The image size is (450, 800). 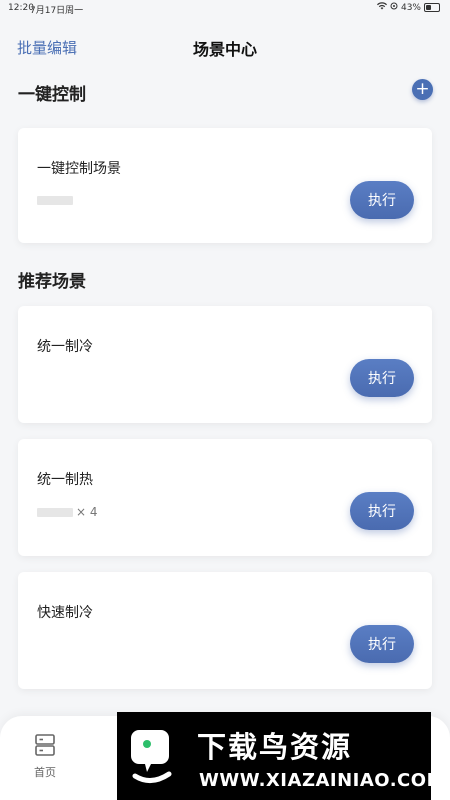 I want to click on watermark-brand: 下载鸟资源, so click(x=275, y=747).